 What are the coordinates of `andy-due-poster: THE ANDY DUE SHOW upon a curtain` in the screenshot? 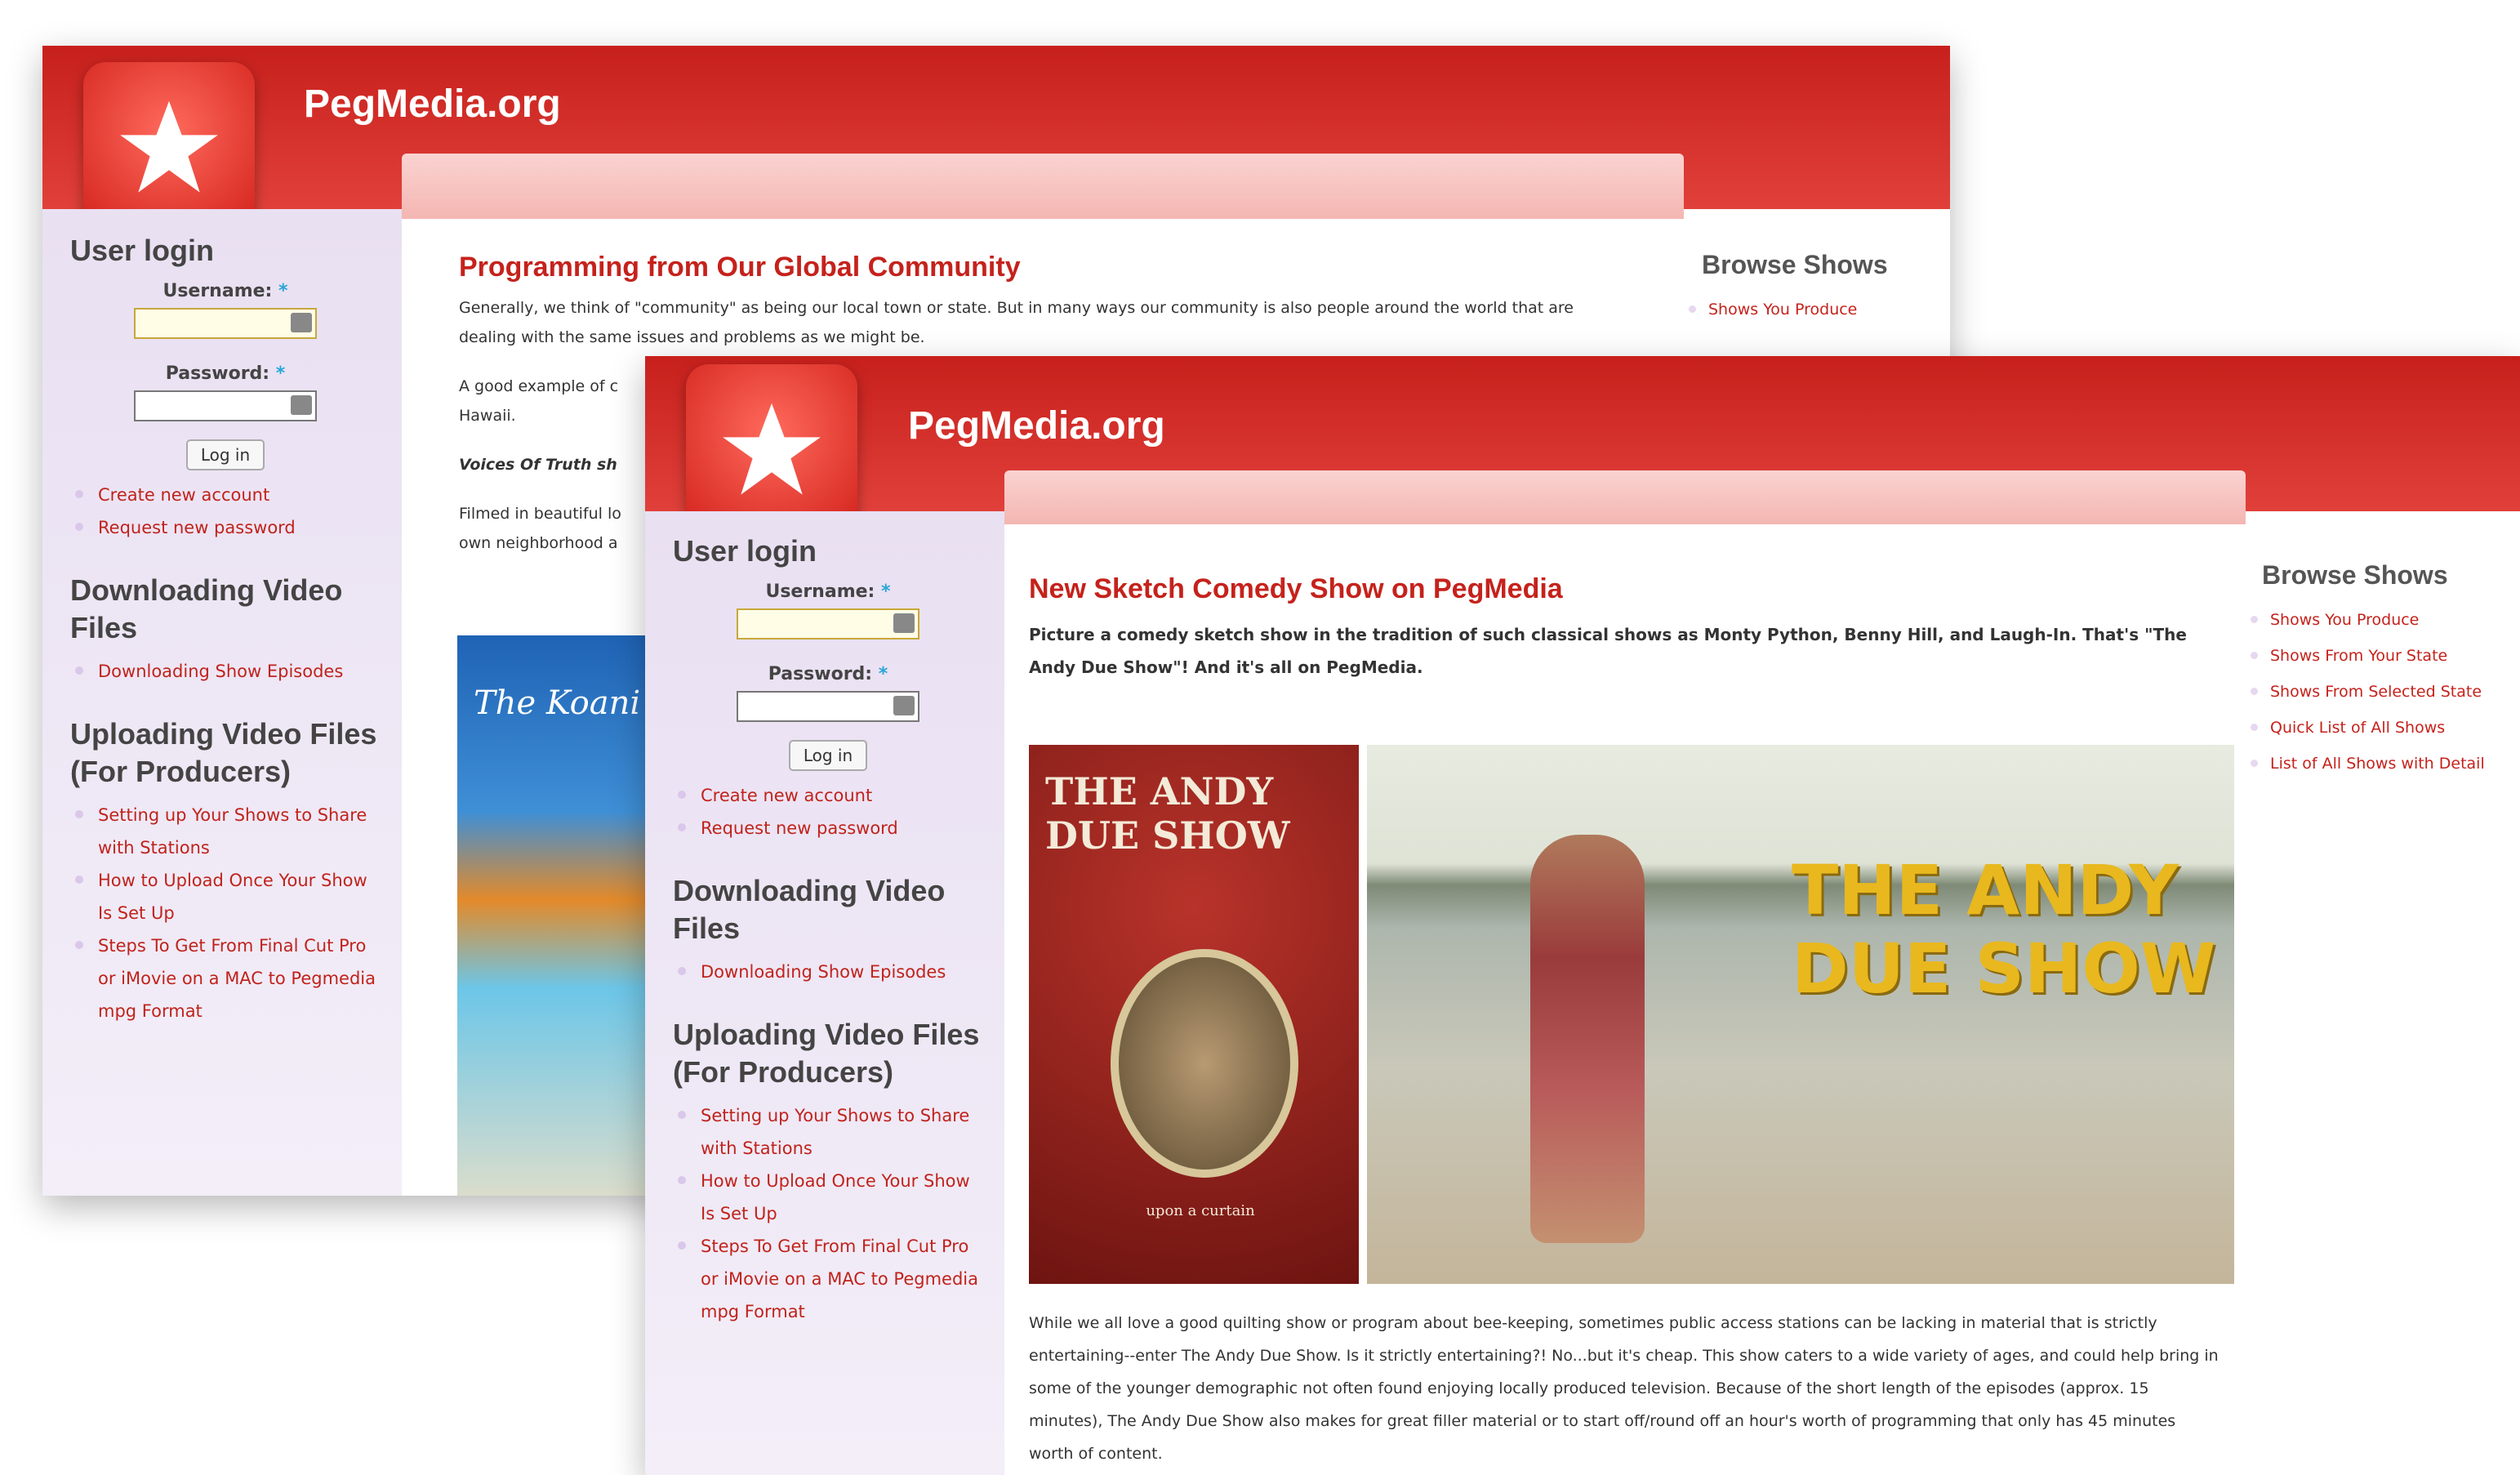 It's located at (1194, 1015).